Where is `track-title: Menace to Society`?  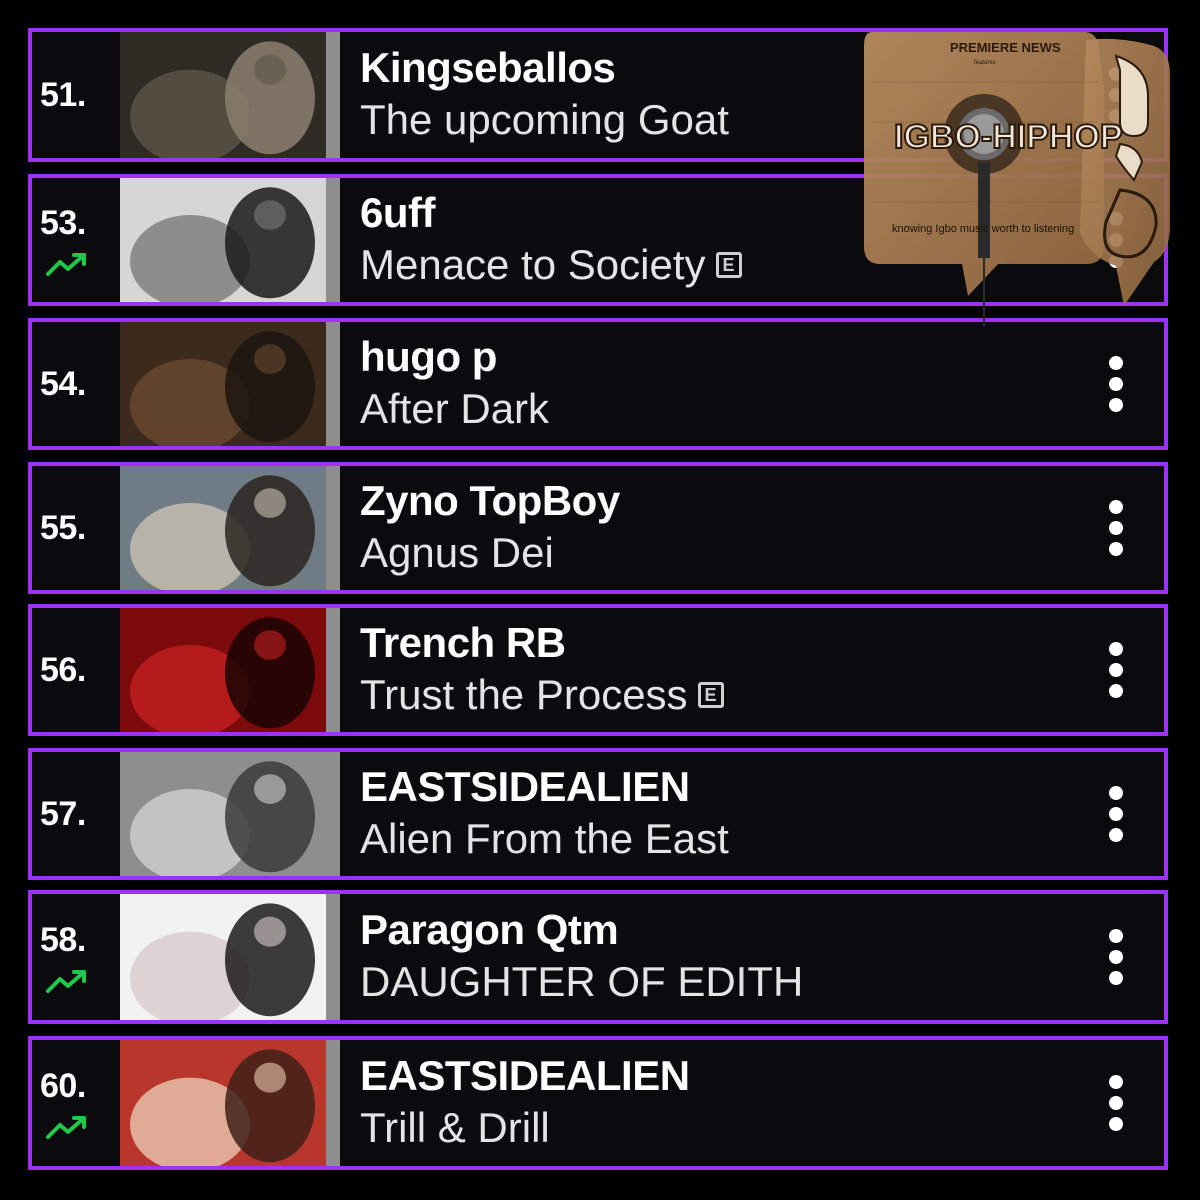 track-title: Menace to Society is located at coordinates (533, 265).